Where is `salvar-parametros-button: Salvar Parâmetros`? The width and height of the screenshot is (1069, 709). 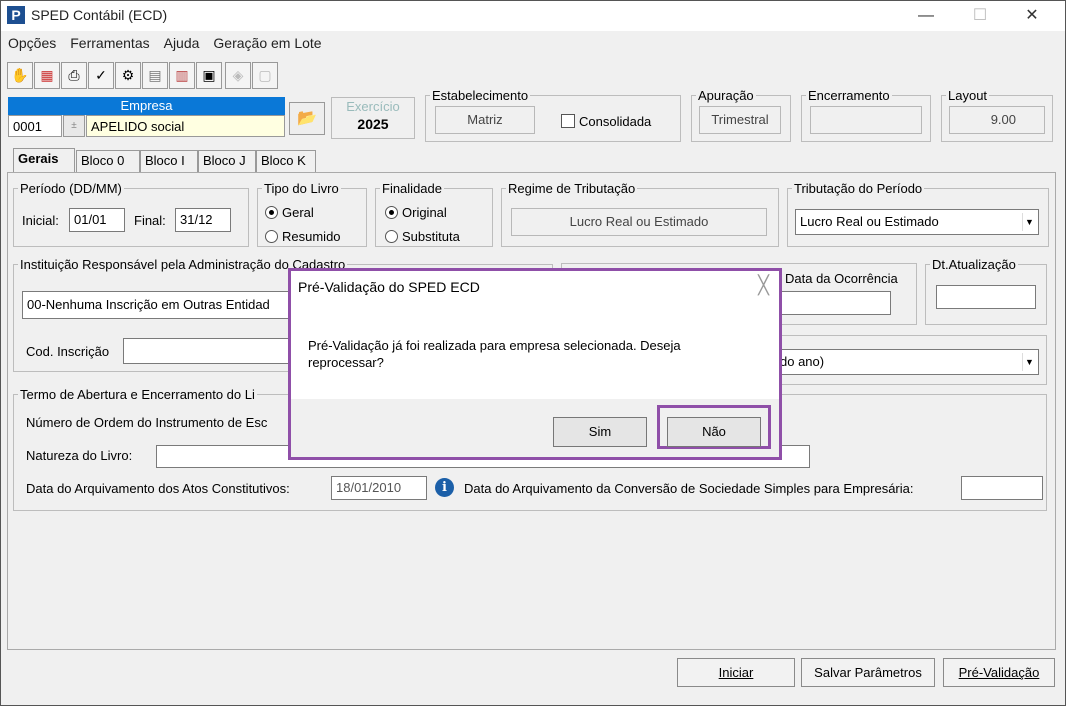 salvar-parametros-button: Salvar Parâmetros is located at coordinates (868, 672).